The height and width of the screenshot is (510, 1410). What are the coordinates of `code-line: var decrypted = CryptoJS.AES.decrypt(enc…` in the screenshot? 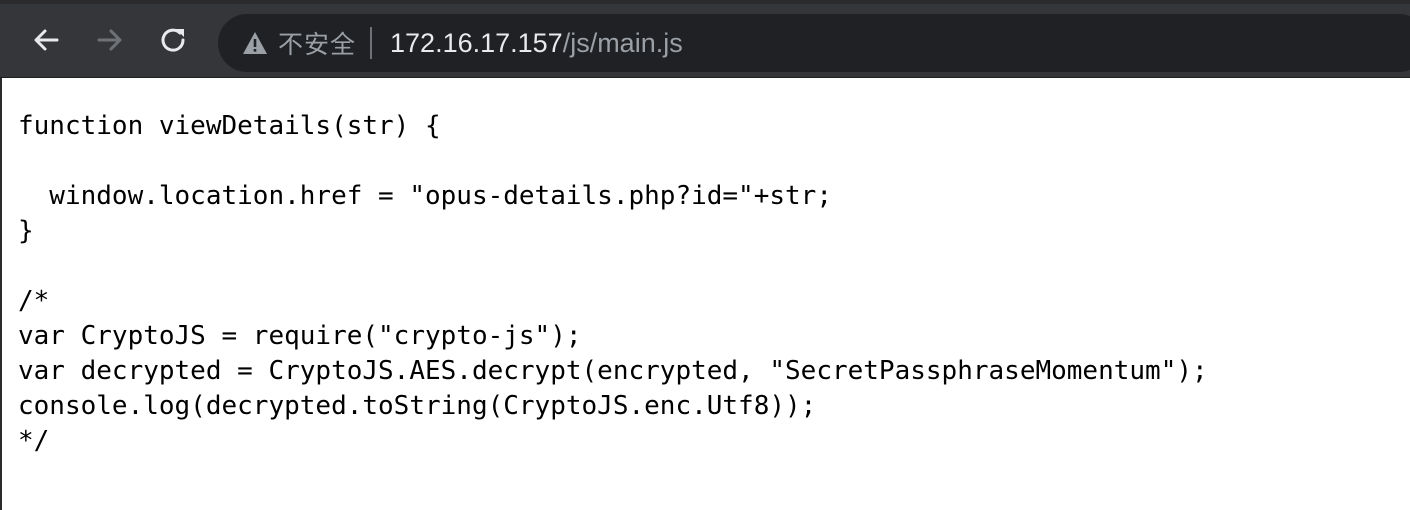 It's located at (613, 371).